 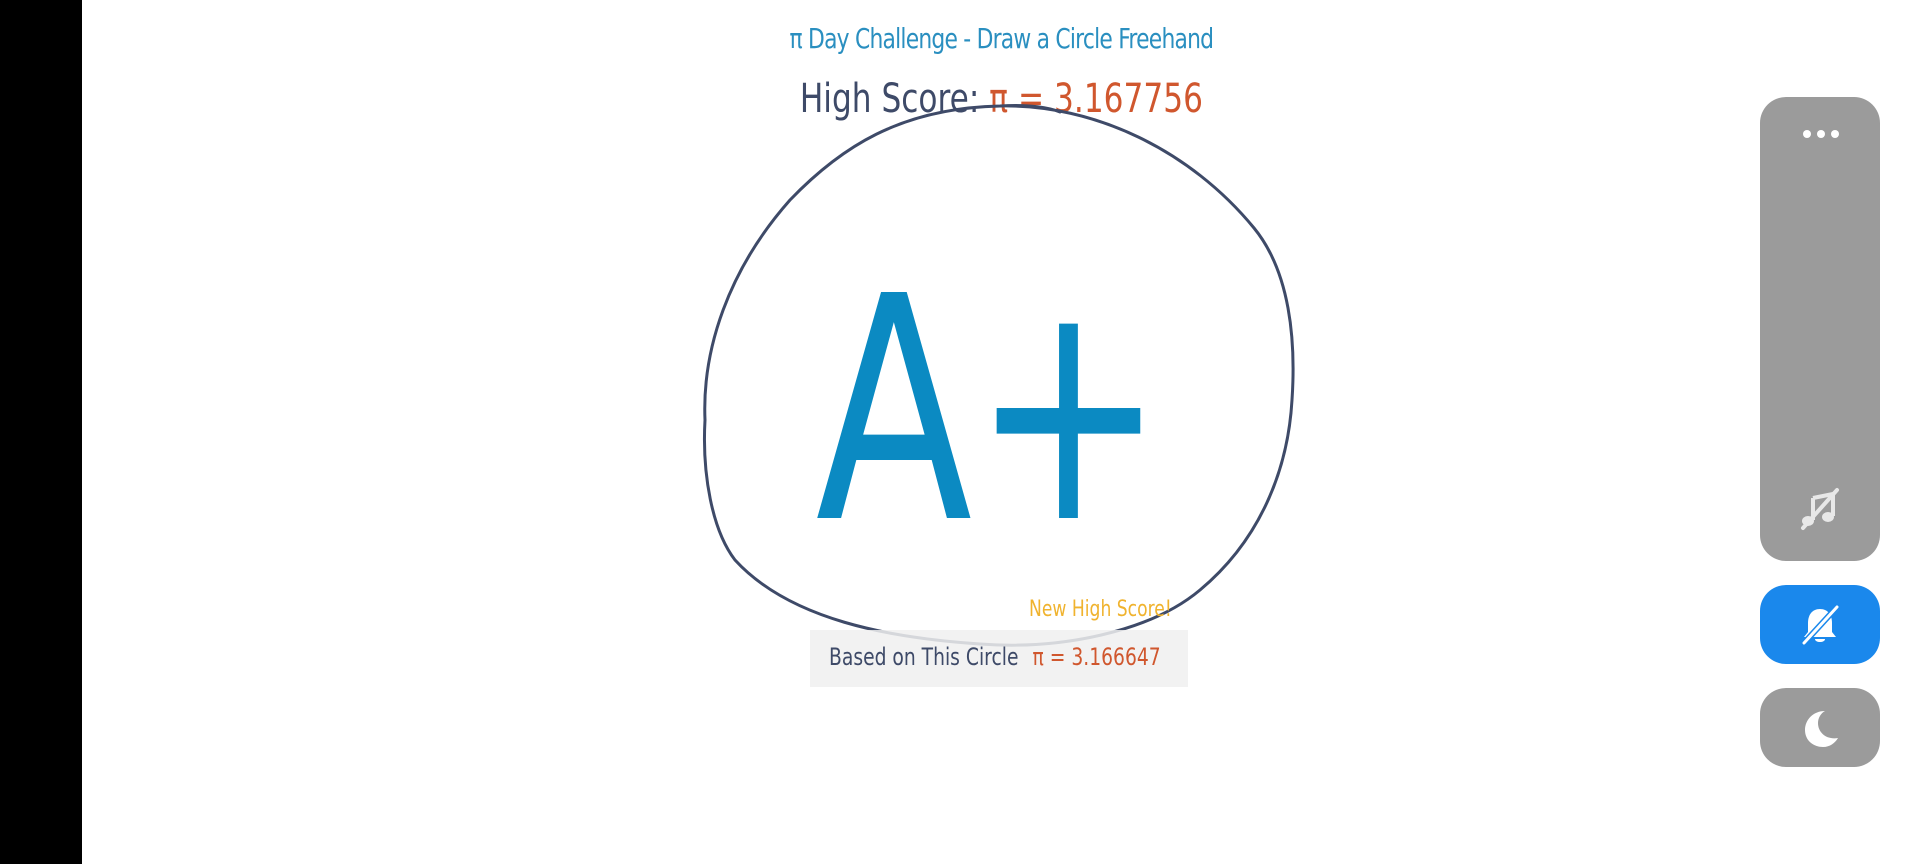 I want to click on bell-off-icon, so click(x=1820, y=625).